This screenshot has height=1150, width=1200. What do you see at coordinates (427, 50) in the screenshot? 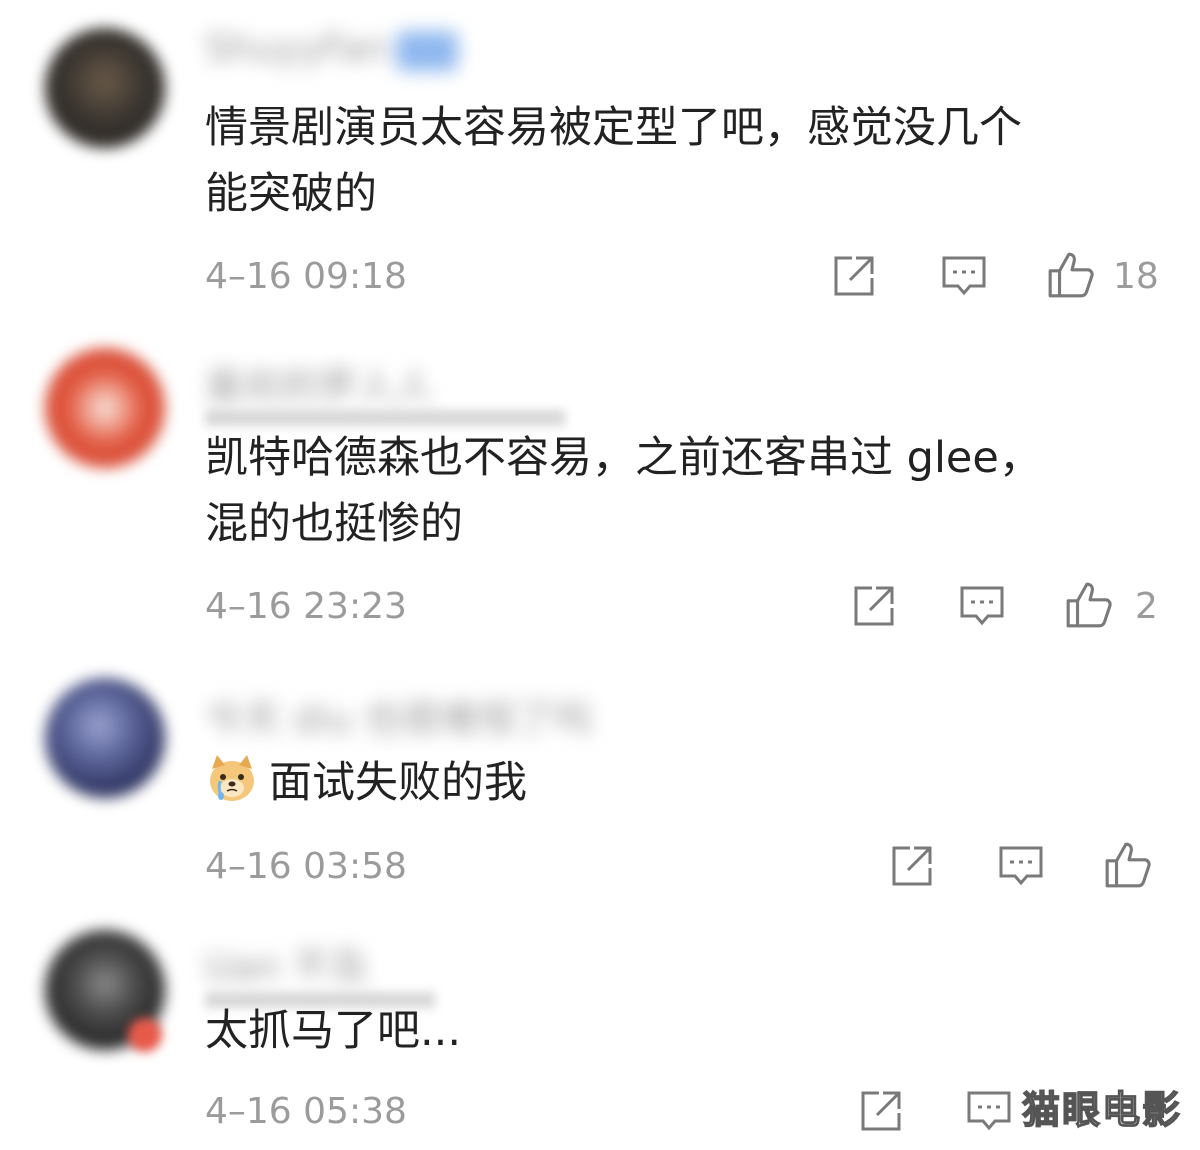
I see `vip-badge` at bounding box center [427, 50].